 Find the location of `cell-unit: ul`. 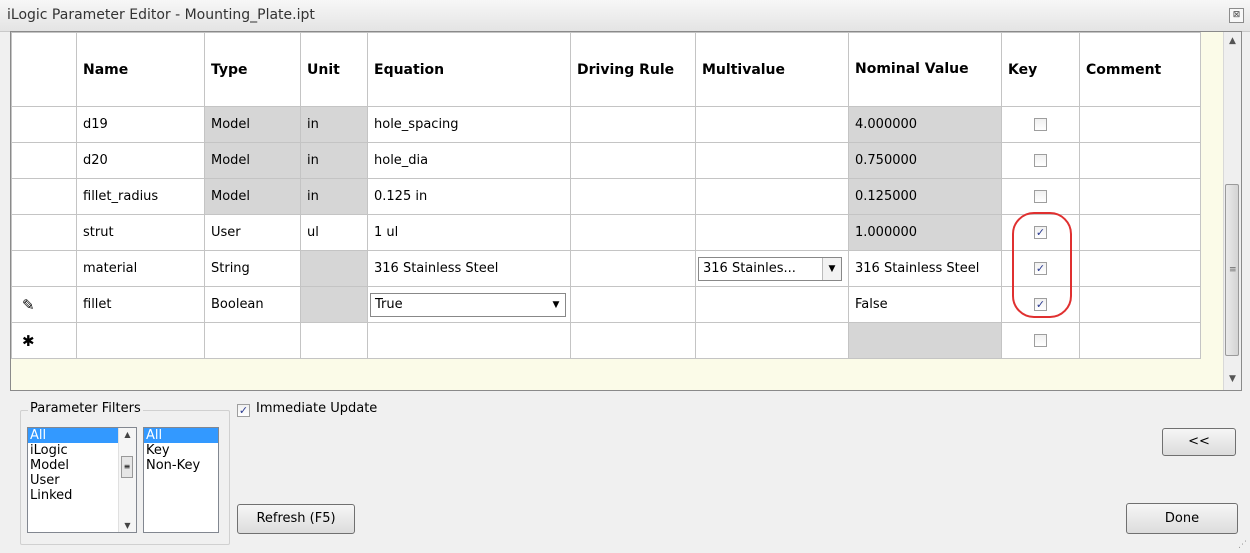

cell-unit: ul is located at coordinates (334, 232).